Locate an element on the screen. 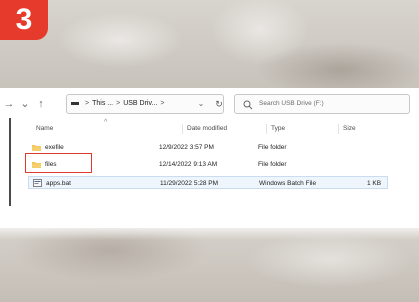 This screenshot has width=419, height=302. chevron-down-icon: ⌄ is located at coordinates (25, 104).